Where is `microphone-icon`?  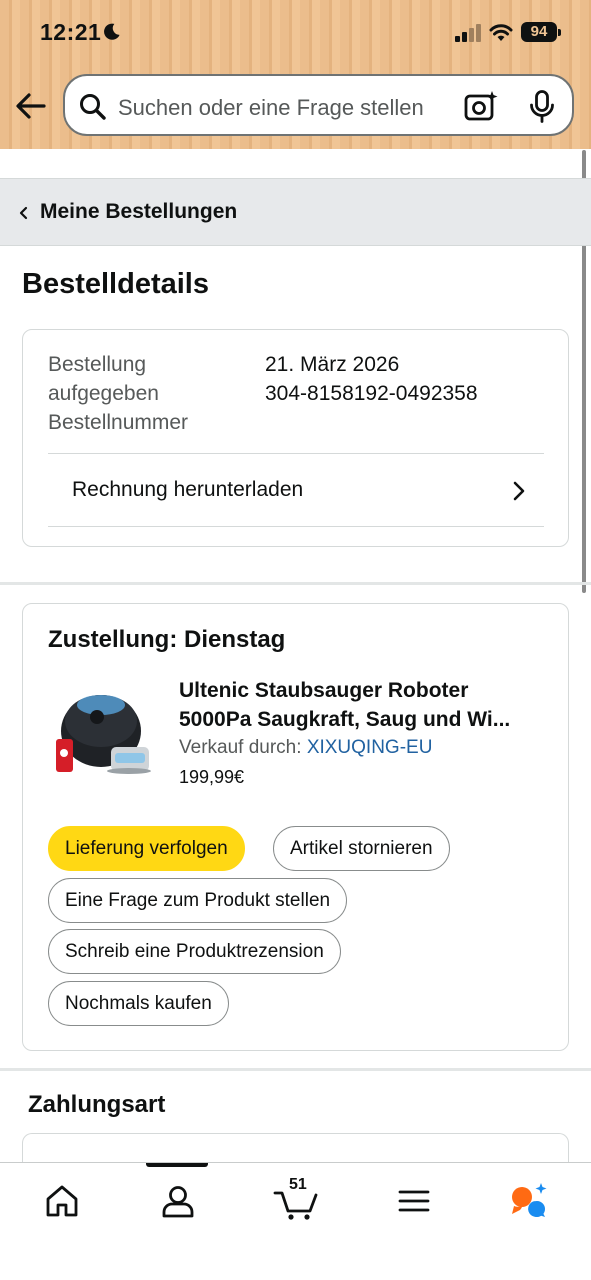
microphone-icon is located at coordinates (542, 106).